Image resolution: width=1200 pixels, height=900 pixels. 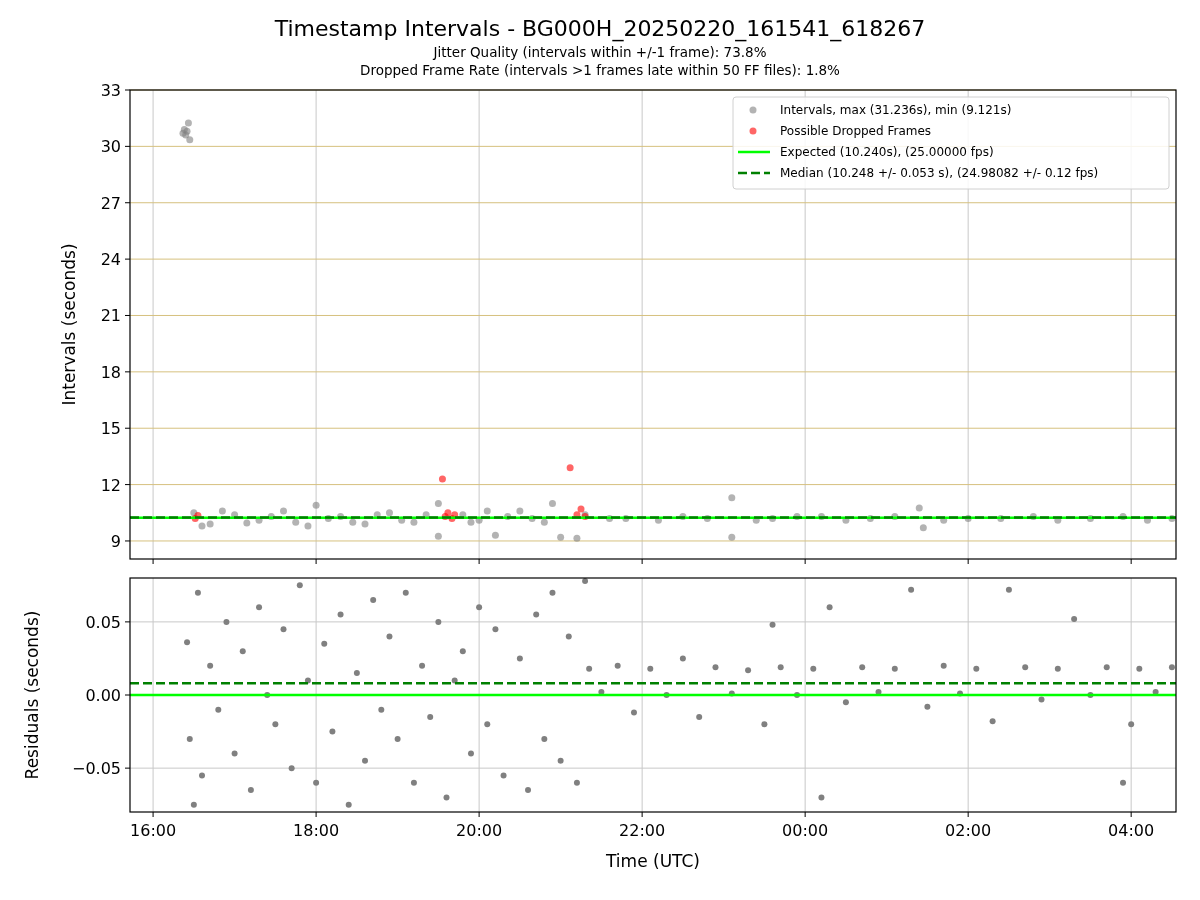 What do you see at coordinates (316, 830) in the screenshot?
I see `x-tick-label: 18:00` at bounding box center [316, 830].